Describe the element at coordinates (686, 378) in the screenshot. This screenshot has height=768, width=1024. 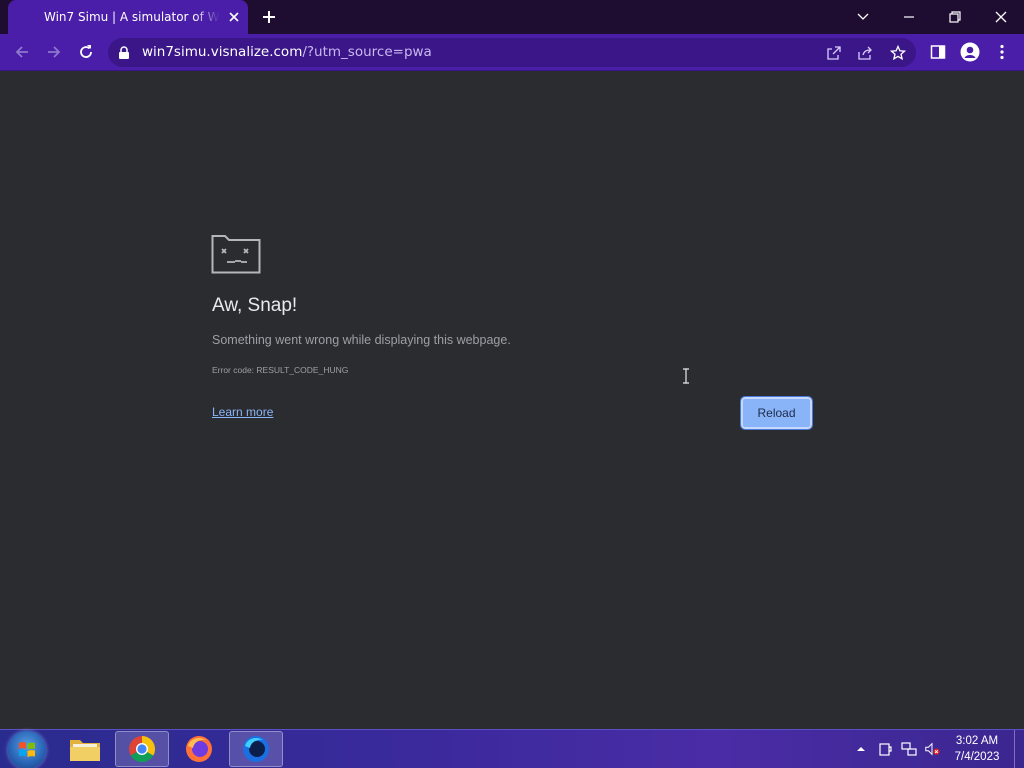
I see `text-cursor-icon` at that location.